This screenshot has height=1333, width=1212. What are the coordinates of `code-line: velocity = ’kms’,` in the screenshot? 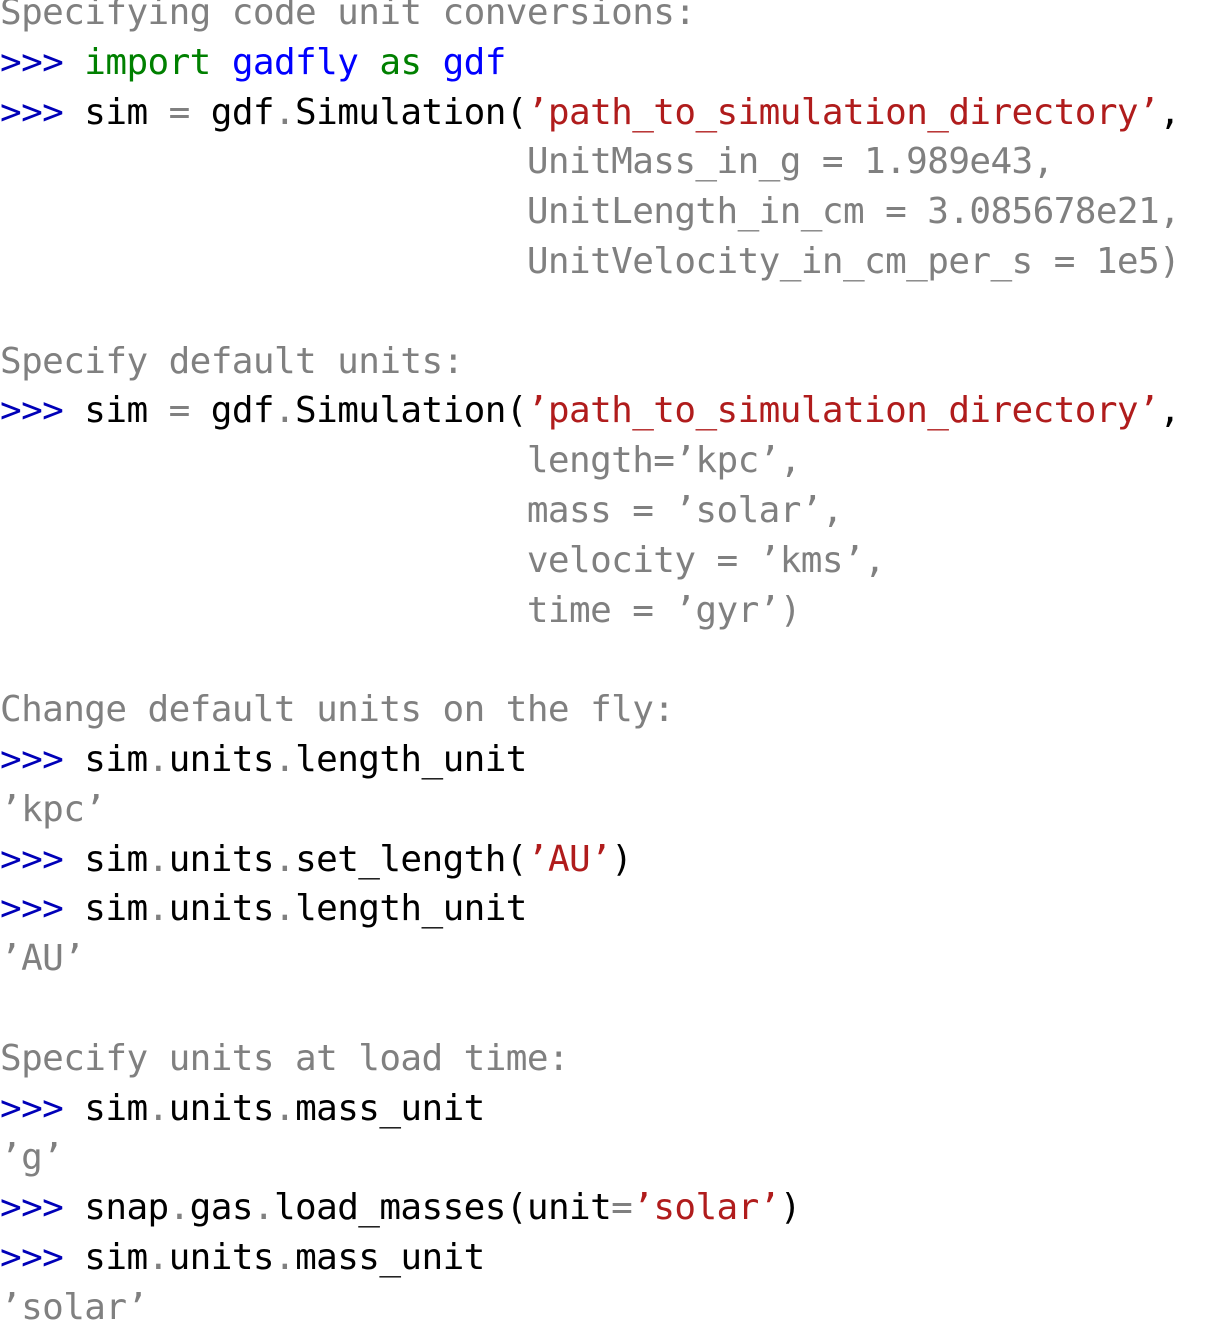 It's located at (590, 561).